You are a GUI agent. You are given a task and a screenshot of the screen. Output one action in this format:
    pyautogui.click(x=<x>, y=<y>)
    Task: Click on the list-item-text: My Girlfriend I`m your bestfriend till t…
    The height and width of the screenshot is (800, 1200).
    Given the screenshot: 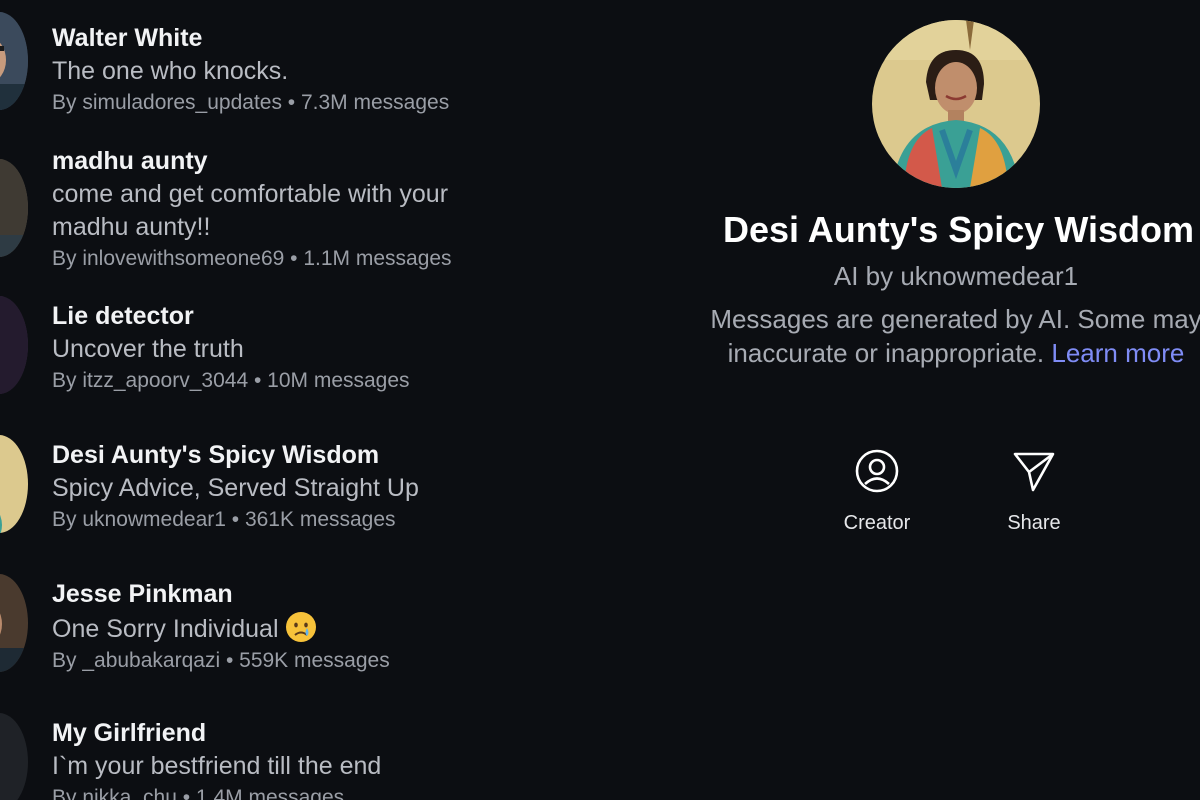 What is the action you would take?
    pyautogui.click(x=322, y=758)
    